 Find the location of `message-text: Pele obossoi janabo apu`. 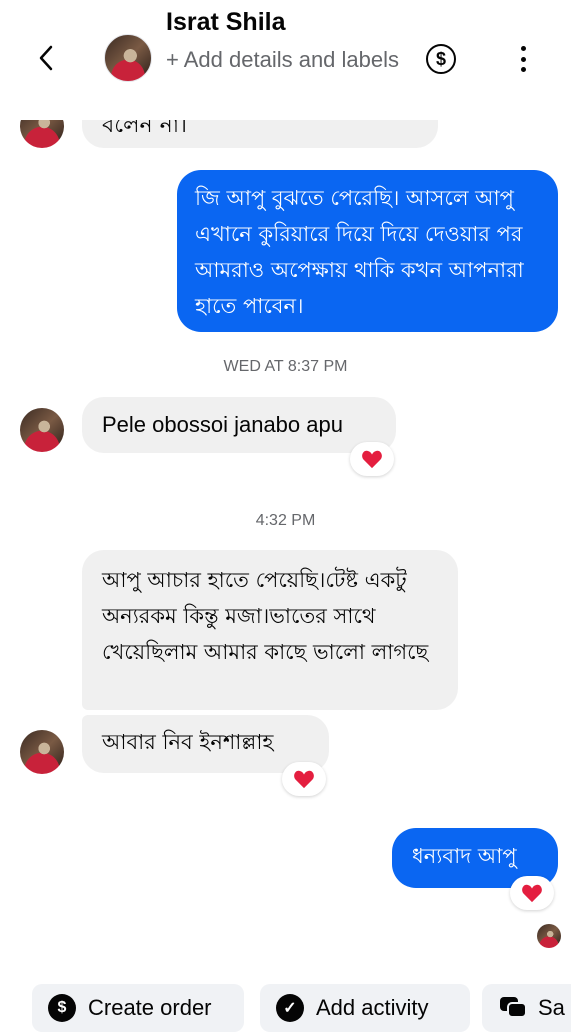

message-text: Pele obossoi janabo apu is located at coordinates (222, 424).